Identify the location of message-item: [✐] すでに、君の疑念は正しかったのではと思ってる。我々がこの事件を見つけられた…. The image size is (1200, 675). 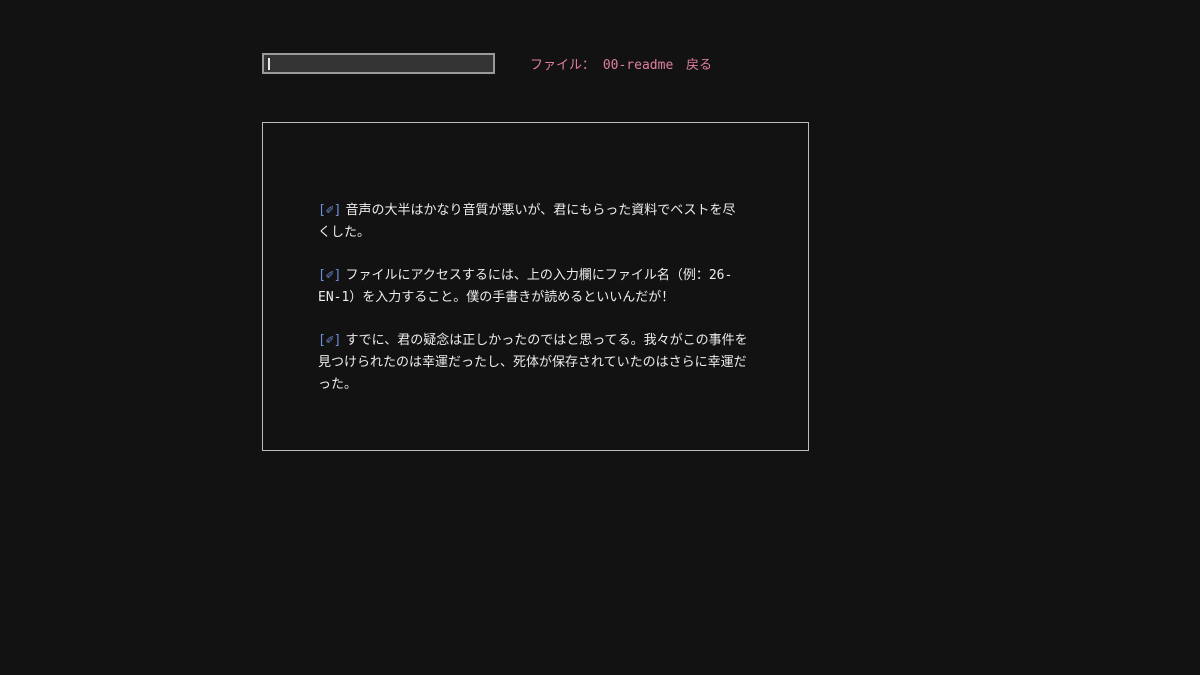
(533, 363).